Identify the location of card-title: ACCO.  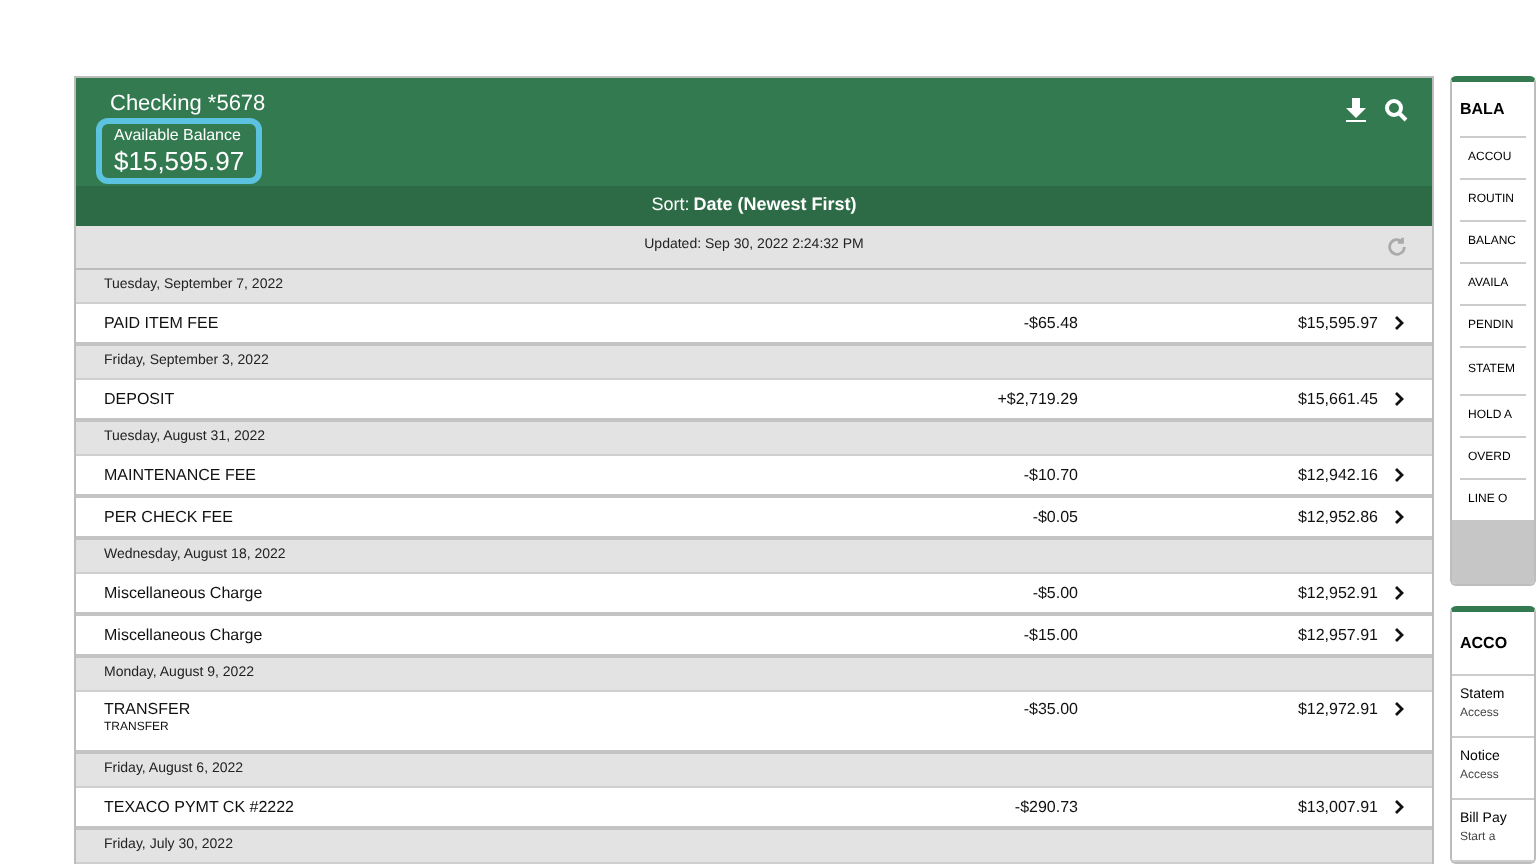
(1493, 644).